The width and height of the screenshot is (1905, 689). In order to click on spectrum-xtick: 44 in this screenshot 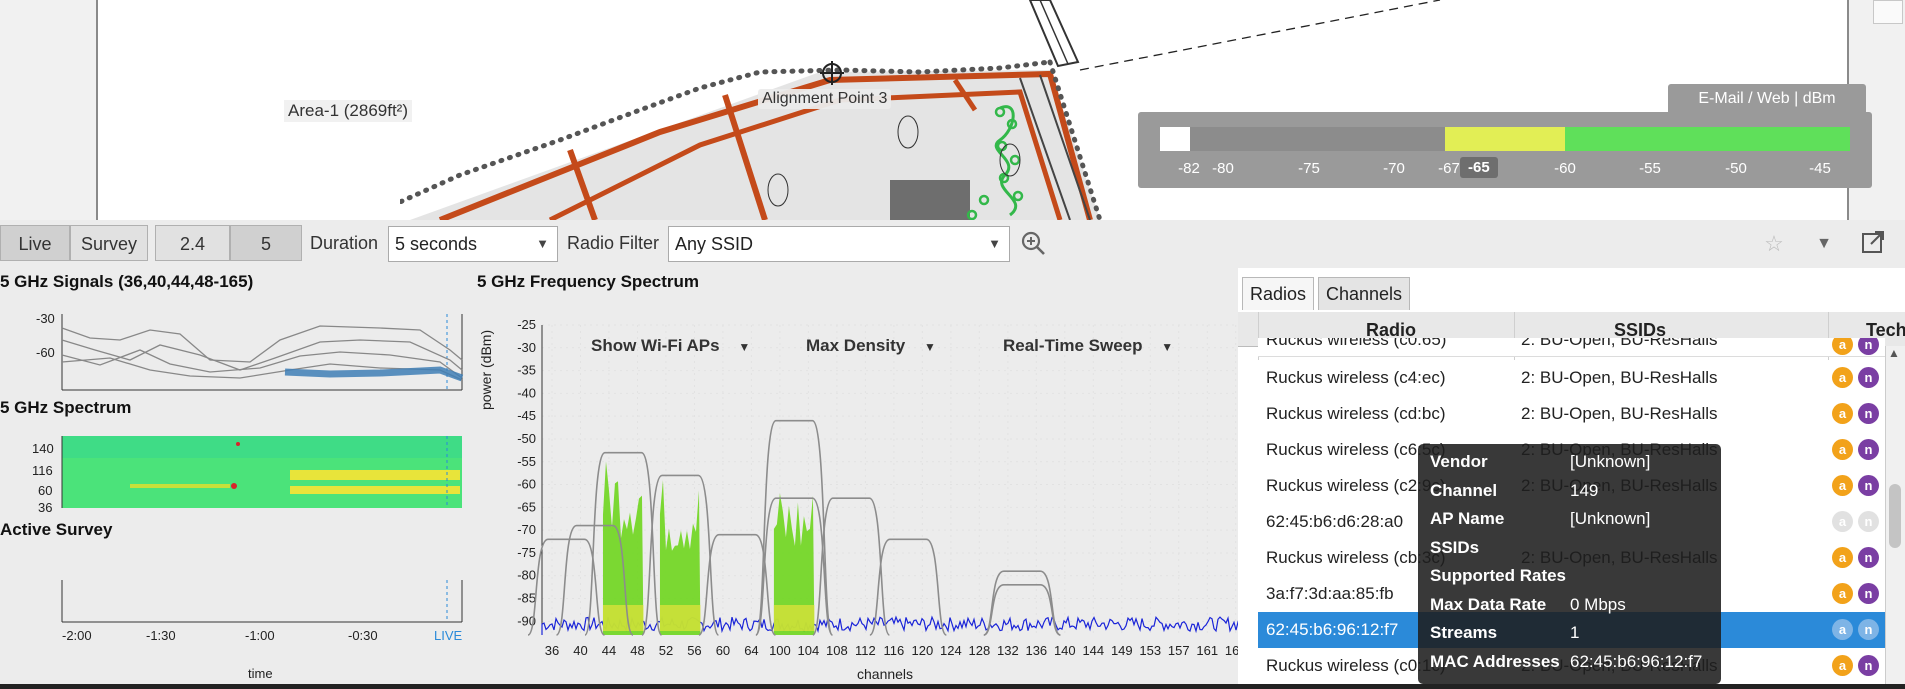, I will do `click(609, 650)`.